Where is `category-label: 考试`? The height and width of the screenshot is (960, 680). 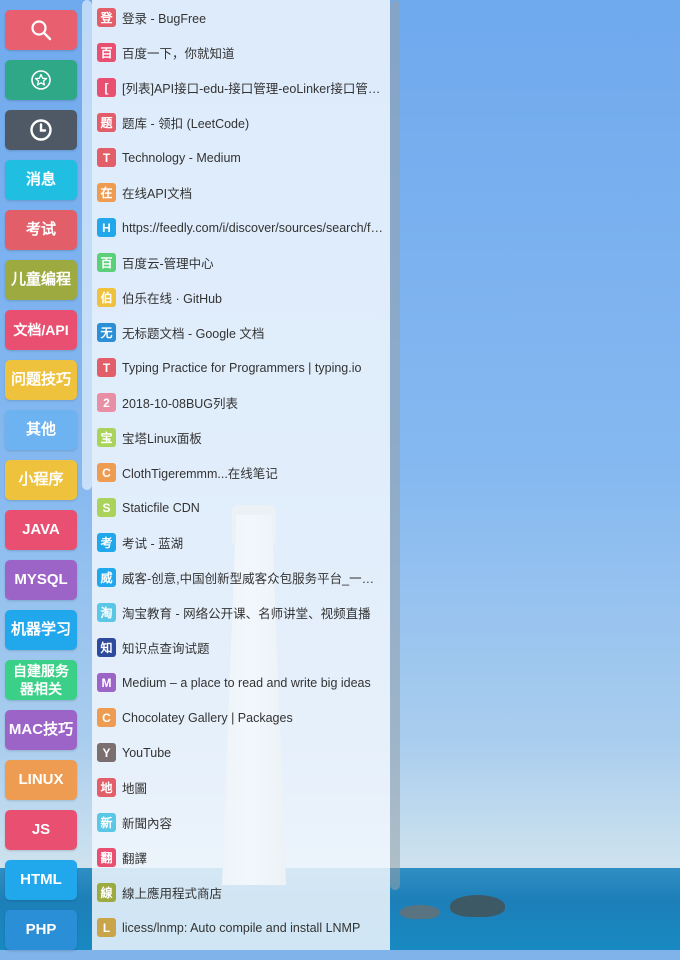 category-label: 考试 is located at coordinates (40, 229).